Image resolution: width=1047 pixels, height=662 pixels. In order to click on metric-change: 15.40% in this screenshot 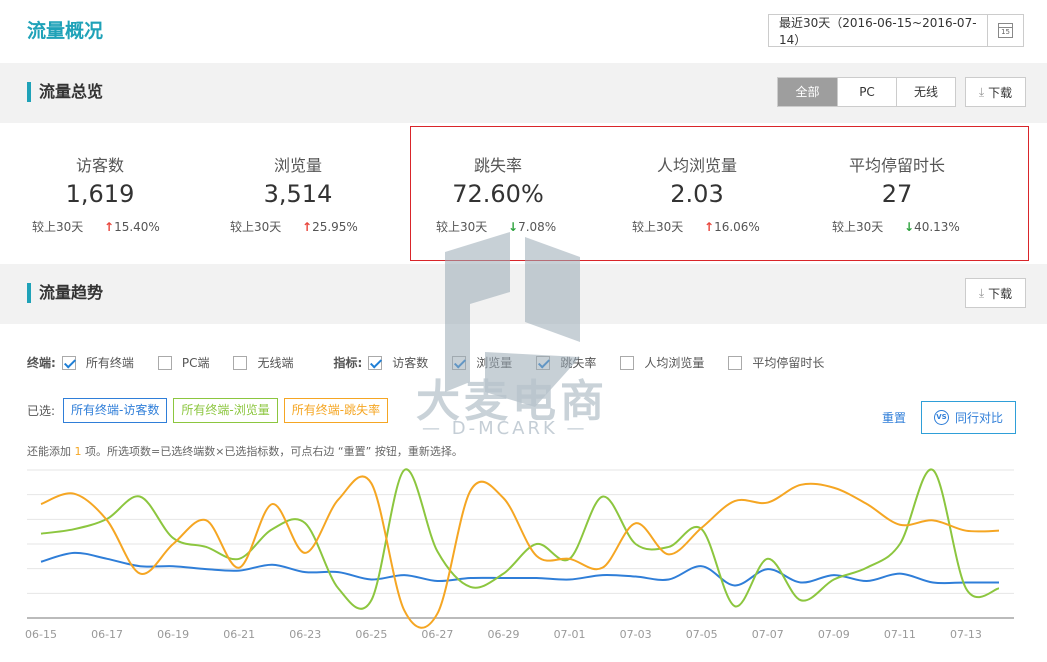, I will do `click(137, 227)`.